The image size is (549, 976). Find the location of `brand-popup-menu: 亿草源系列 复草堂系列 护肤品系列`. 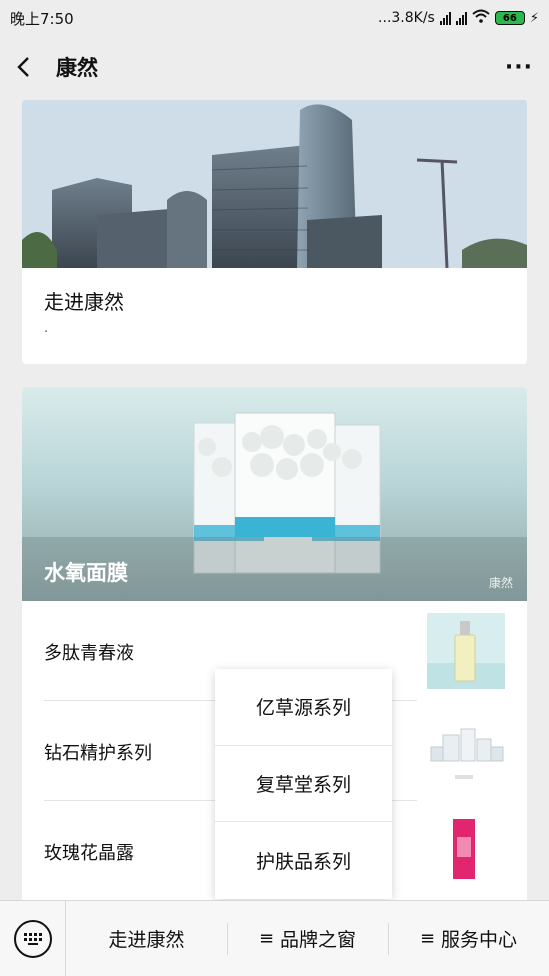

brand-popup-menu: 亿草源系列 复草堂系列 护肤品系列 is located at coordinates (303, 784).